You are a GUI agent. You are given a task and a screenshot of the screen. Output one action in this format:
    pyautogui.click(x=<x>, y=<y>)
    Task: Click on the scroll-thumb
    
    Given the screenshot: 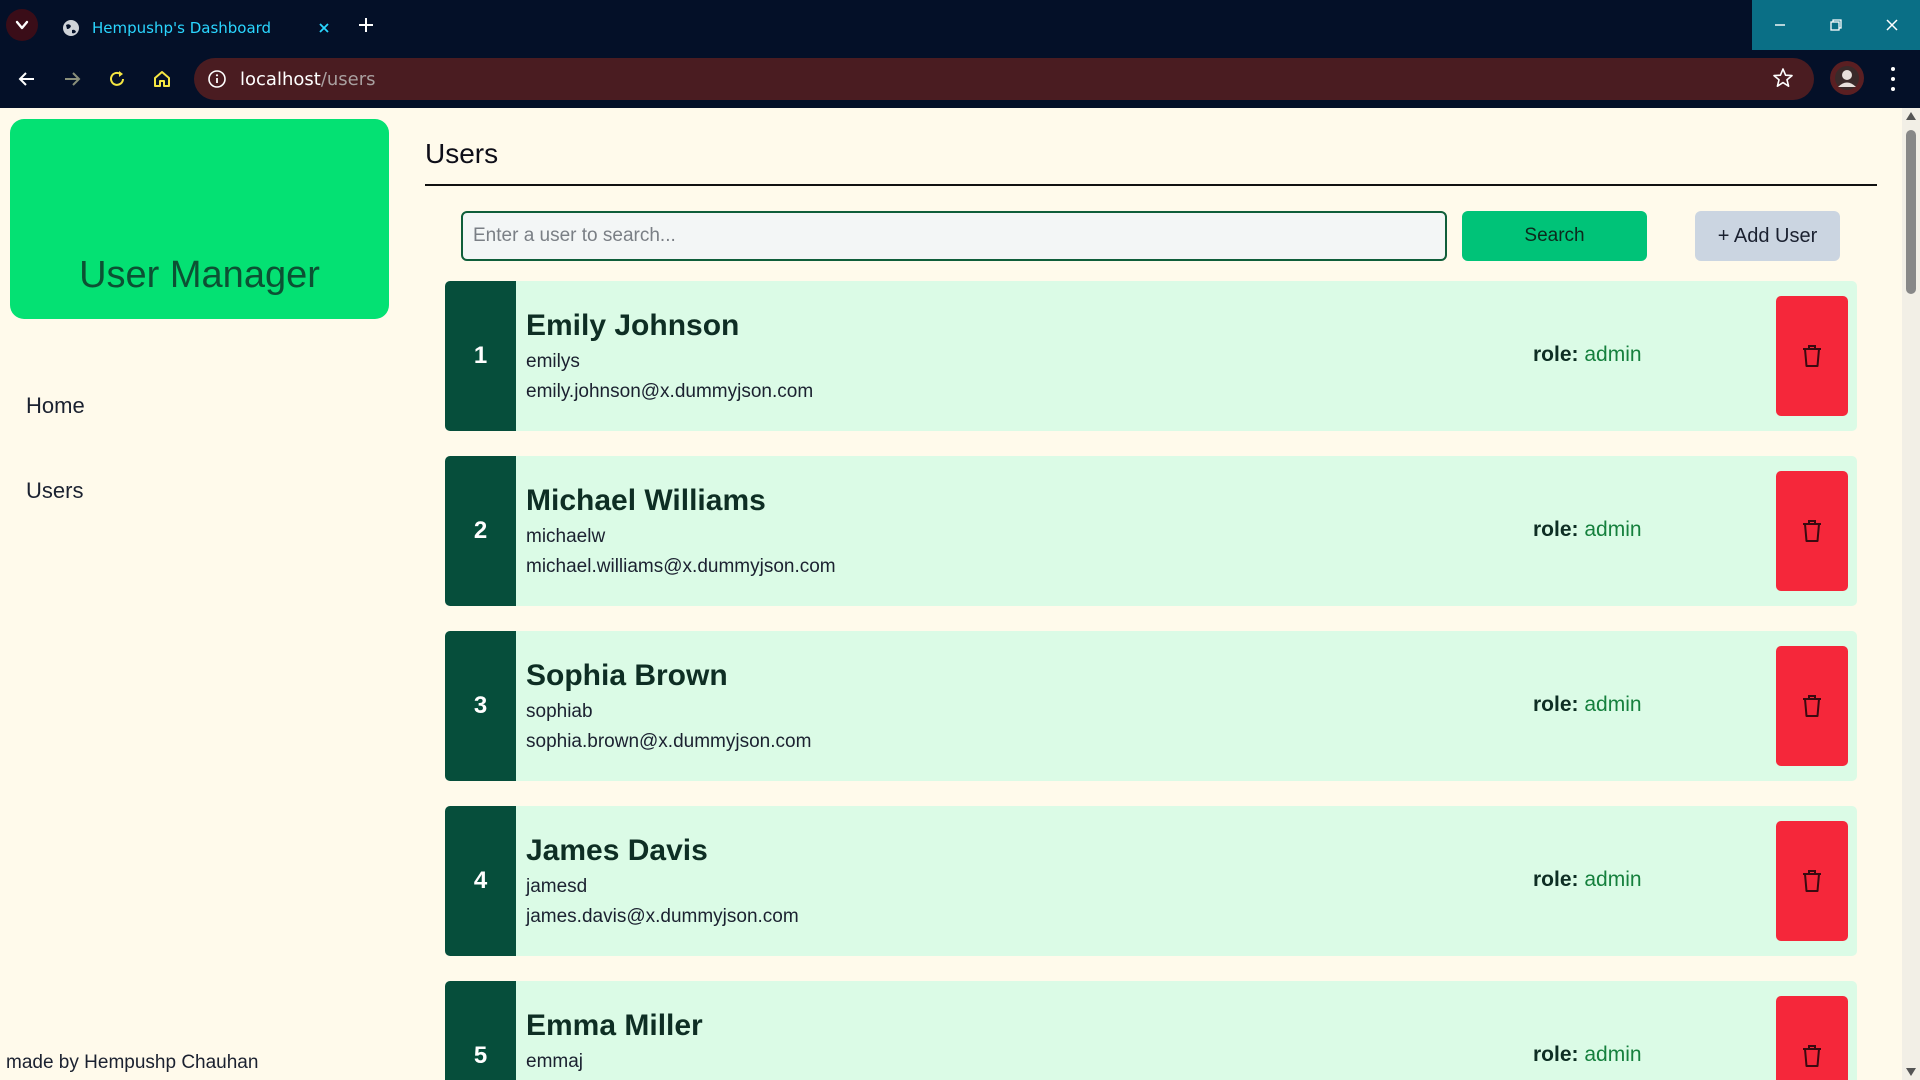 What is the action you would take?
    pyautogui.click(x=1911, y=212)
    